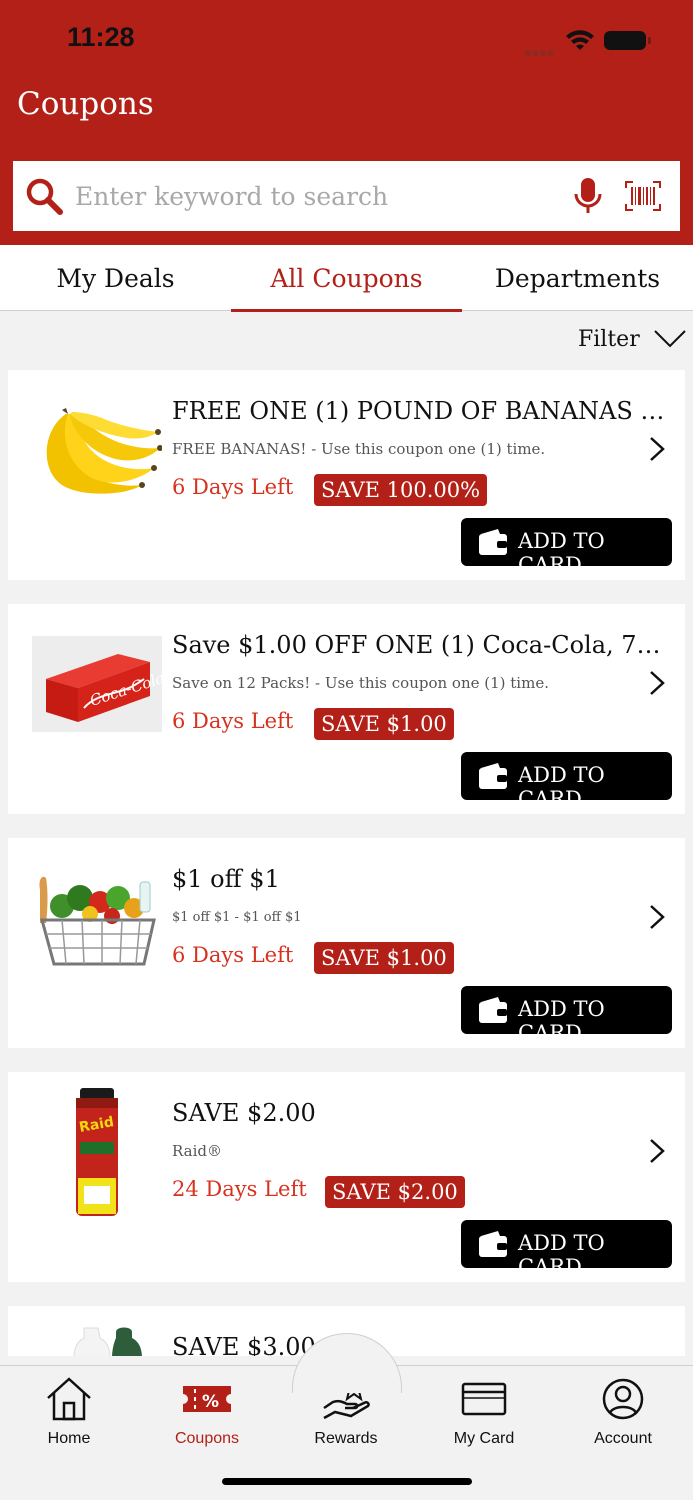 The width and height of the screenshot is (693, 1500). I want to click on nav-my-card: My Card, so click(484, 1416).